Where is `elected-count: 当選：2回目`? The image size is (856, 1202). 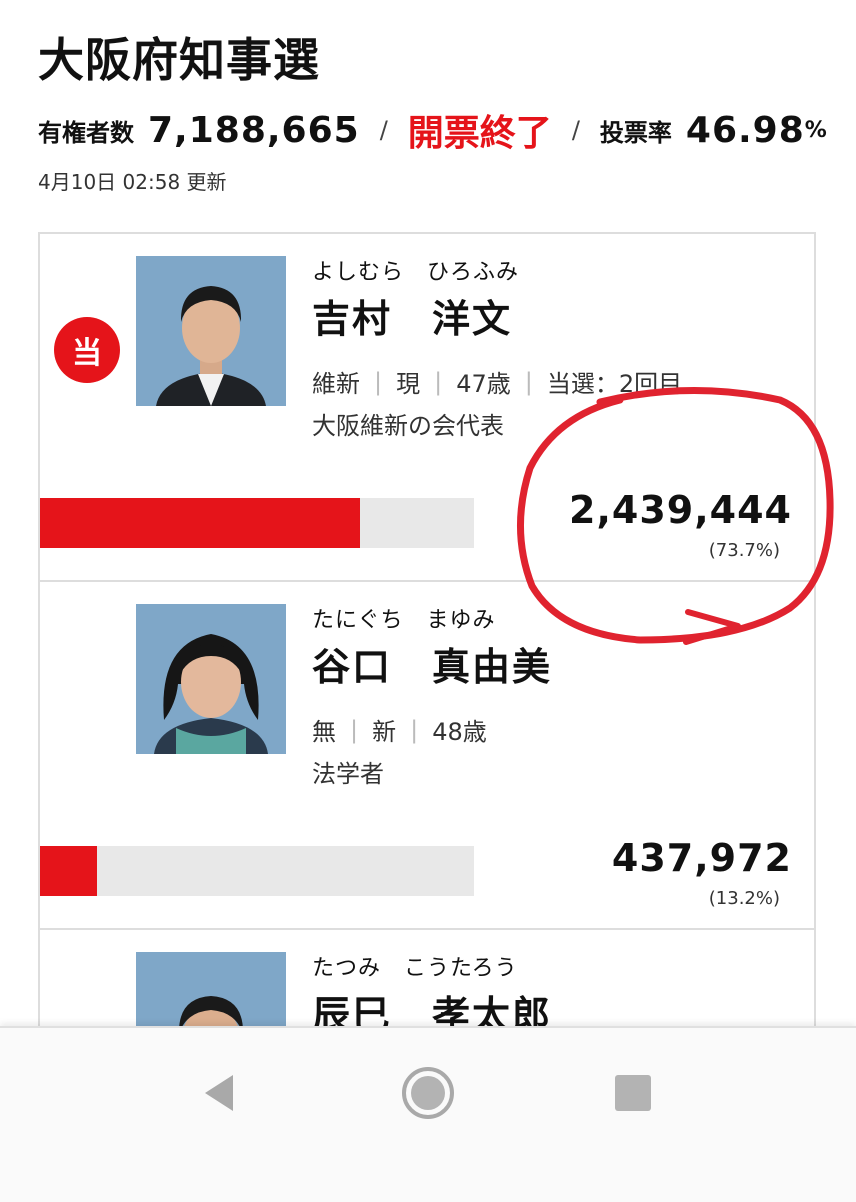 elected-count: 当選：2回目 is located at coordinates (614, 384).